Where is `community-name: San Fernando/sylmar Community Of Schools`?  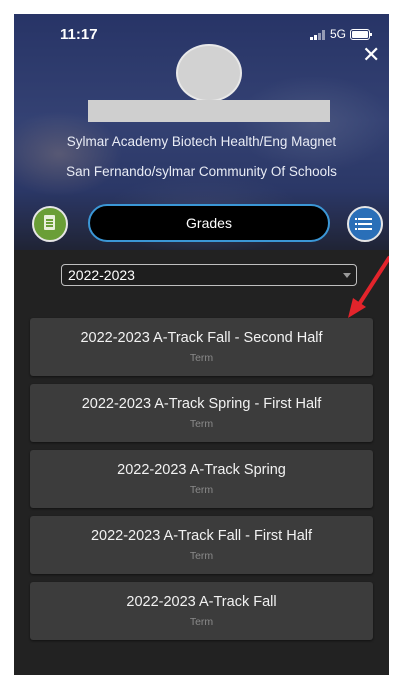
community-name: San Fernando/sylmar Community Of Schools is located at coordinates (201, 171).